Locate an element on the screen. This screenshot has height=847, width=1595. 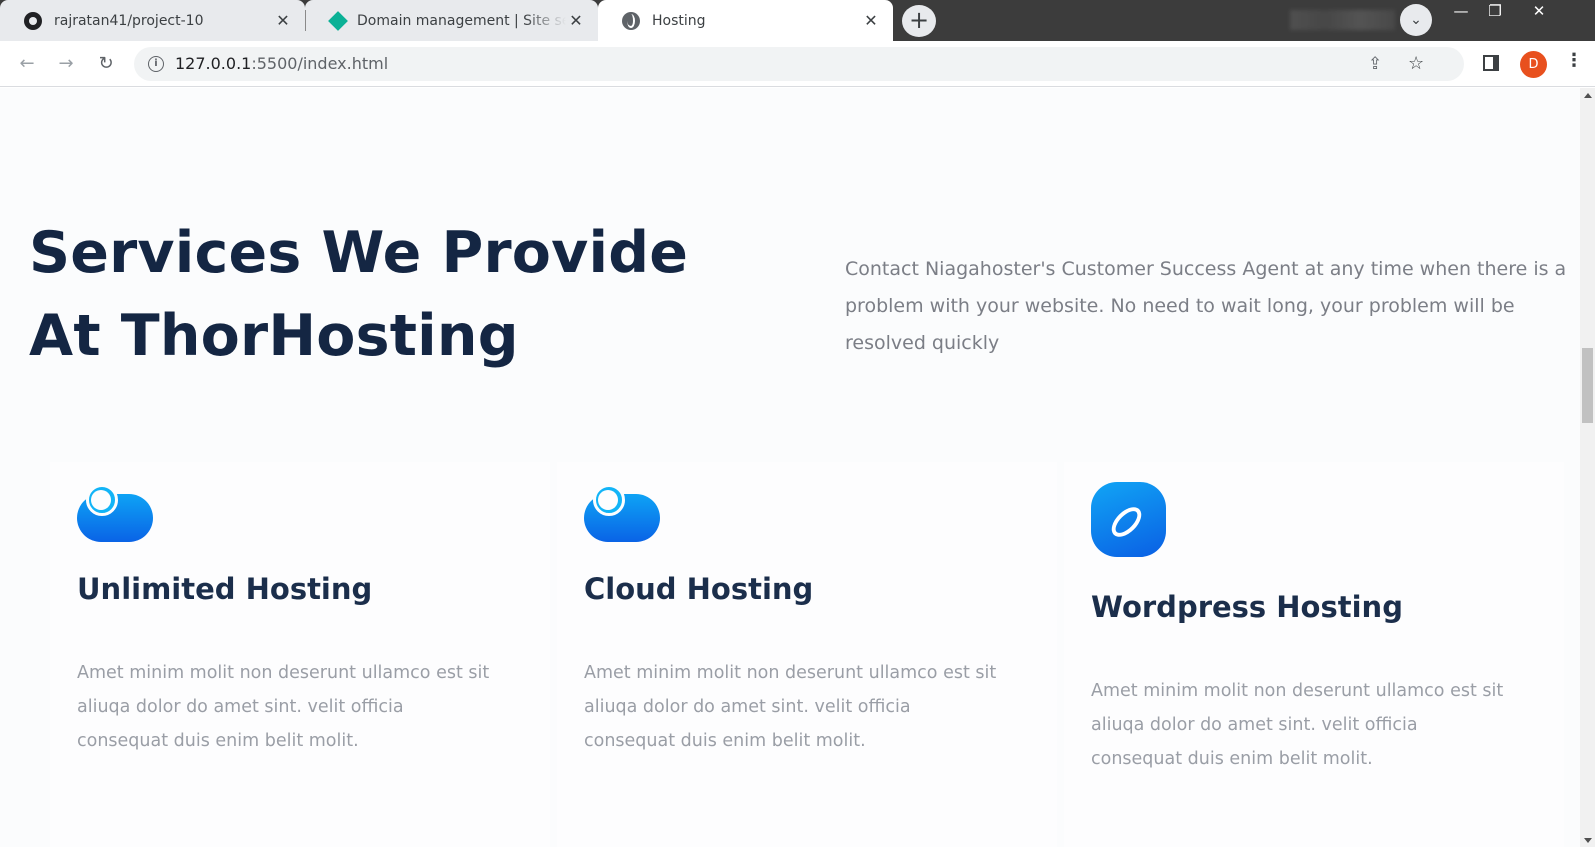
url-text: 127.0.0.1:5500/index.html is located at coordinates (281, 63).